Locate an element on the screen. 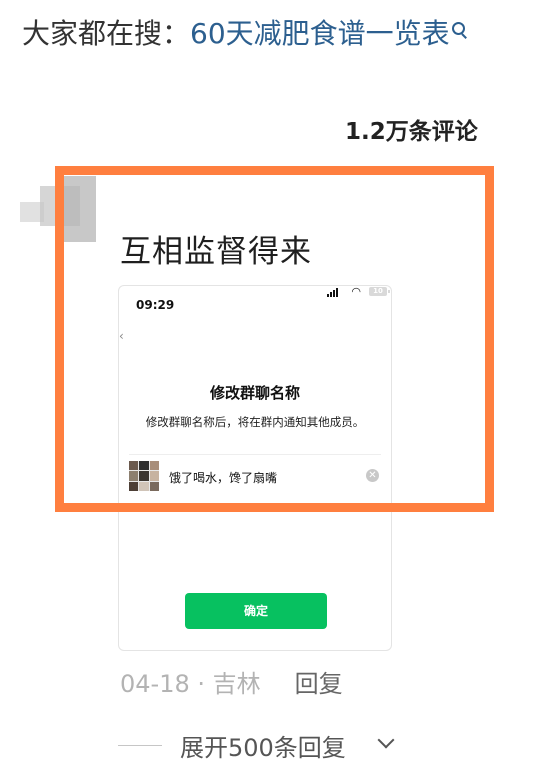 This screenshot has width=543, height=768. status-time: 09:29 is located at coordinates (155, 305).